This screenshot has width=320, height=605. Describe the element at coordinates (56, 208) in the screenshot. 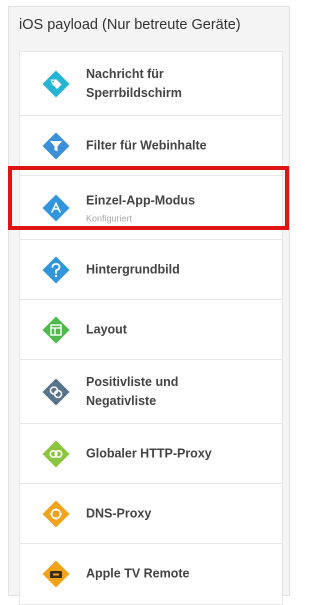

I see `app-store-icon` at that location.